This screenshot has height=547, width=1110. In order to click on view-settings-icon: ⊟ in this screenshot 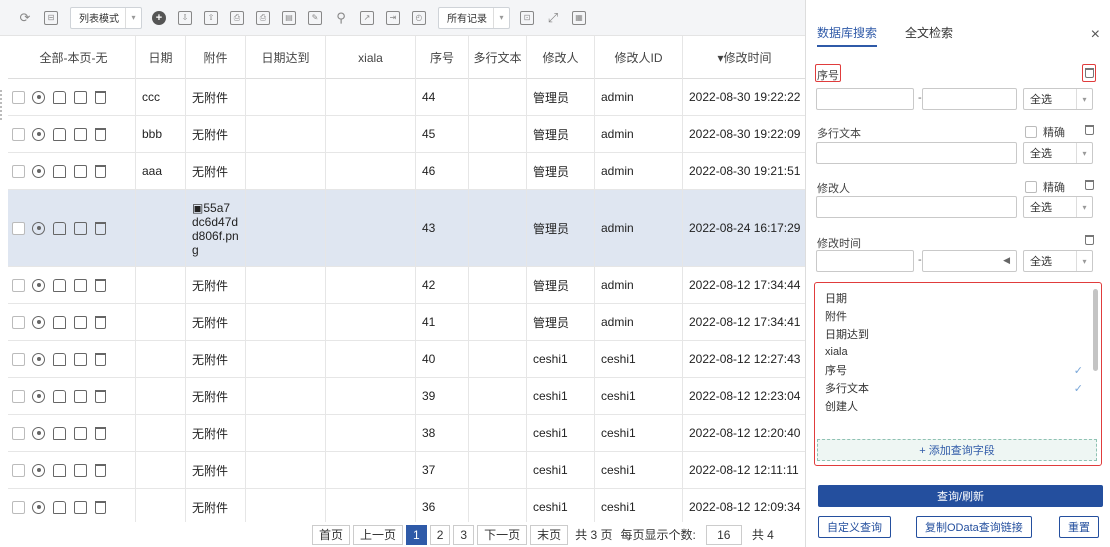, I will do `click(51, 17)`.